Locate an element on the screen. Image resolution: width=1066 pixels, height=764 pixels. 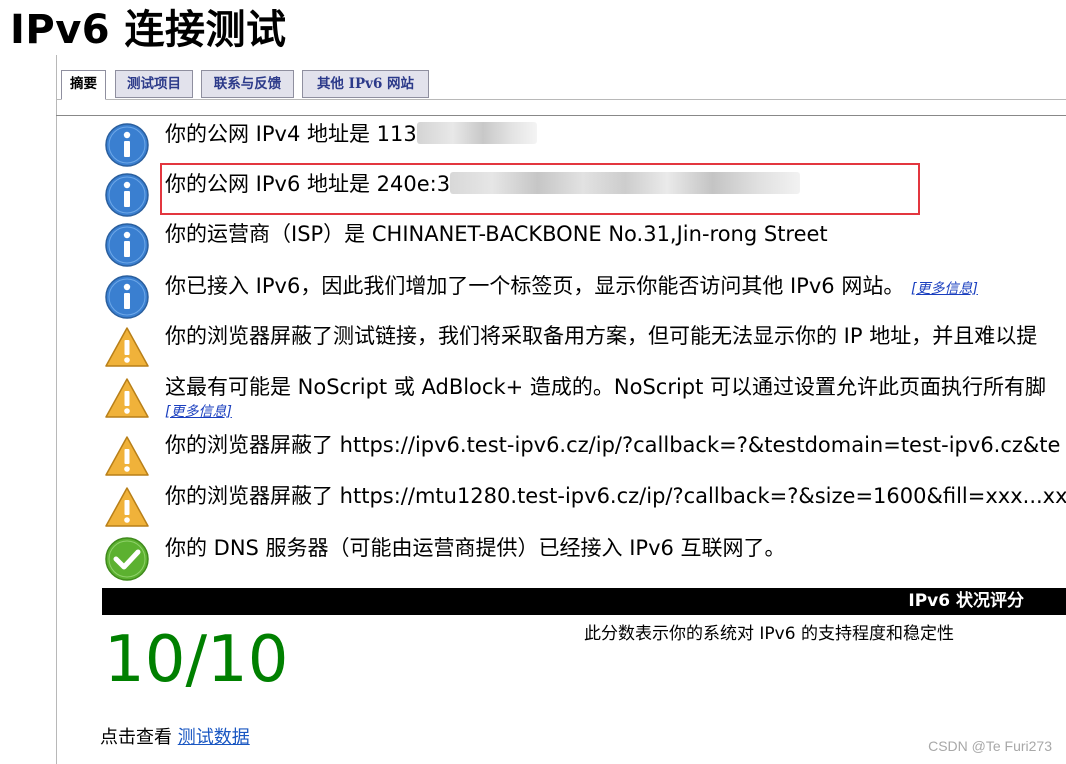
redacted-ip is located at coordinates (476, 133).